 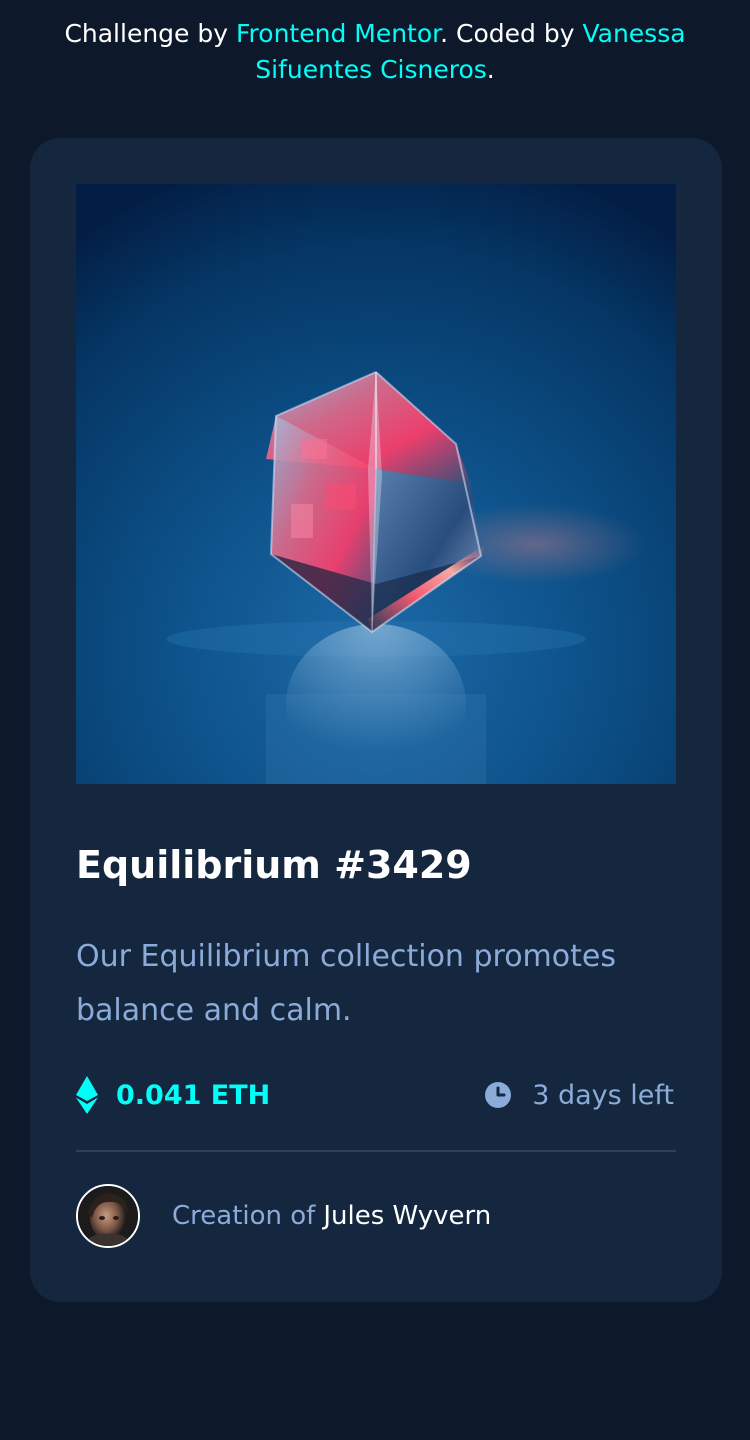 I want to click on attribution-middle: . Coded by, so click(x=511, y=33).